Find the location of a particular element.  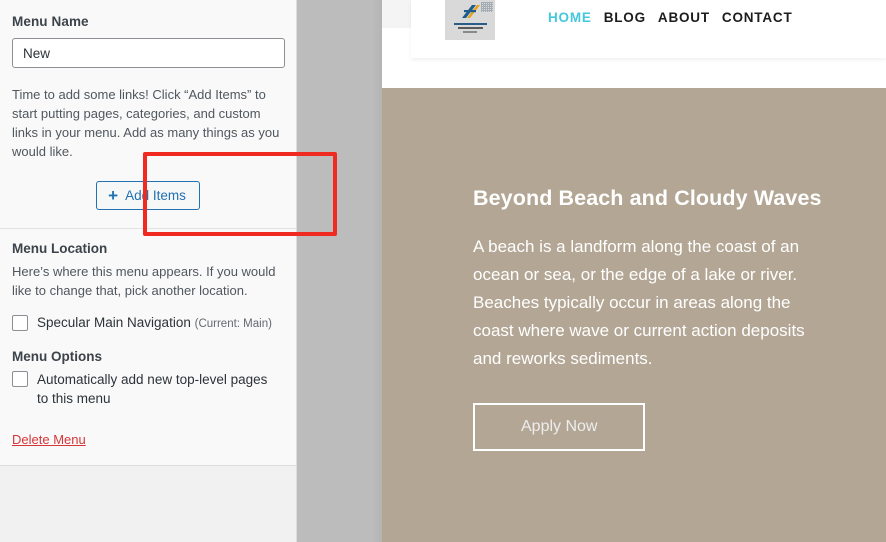

menu-location-checkbox-row: Specular Main Navigation (Current: Main) is located at coordinates (148, 323).